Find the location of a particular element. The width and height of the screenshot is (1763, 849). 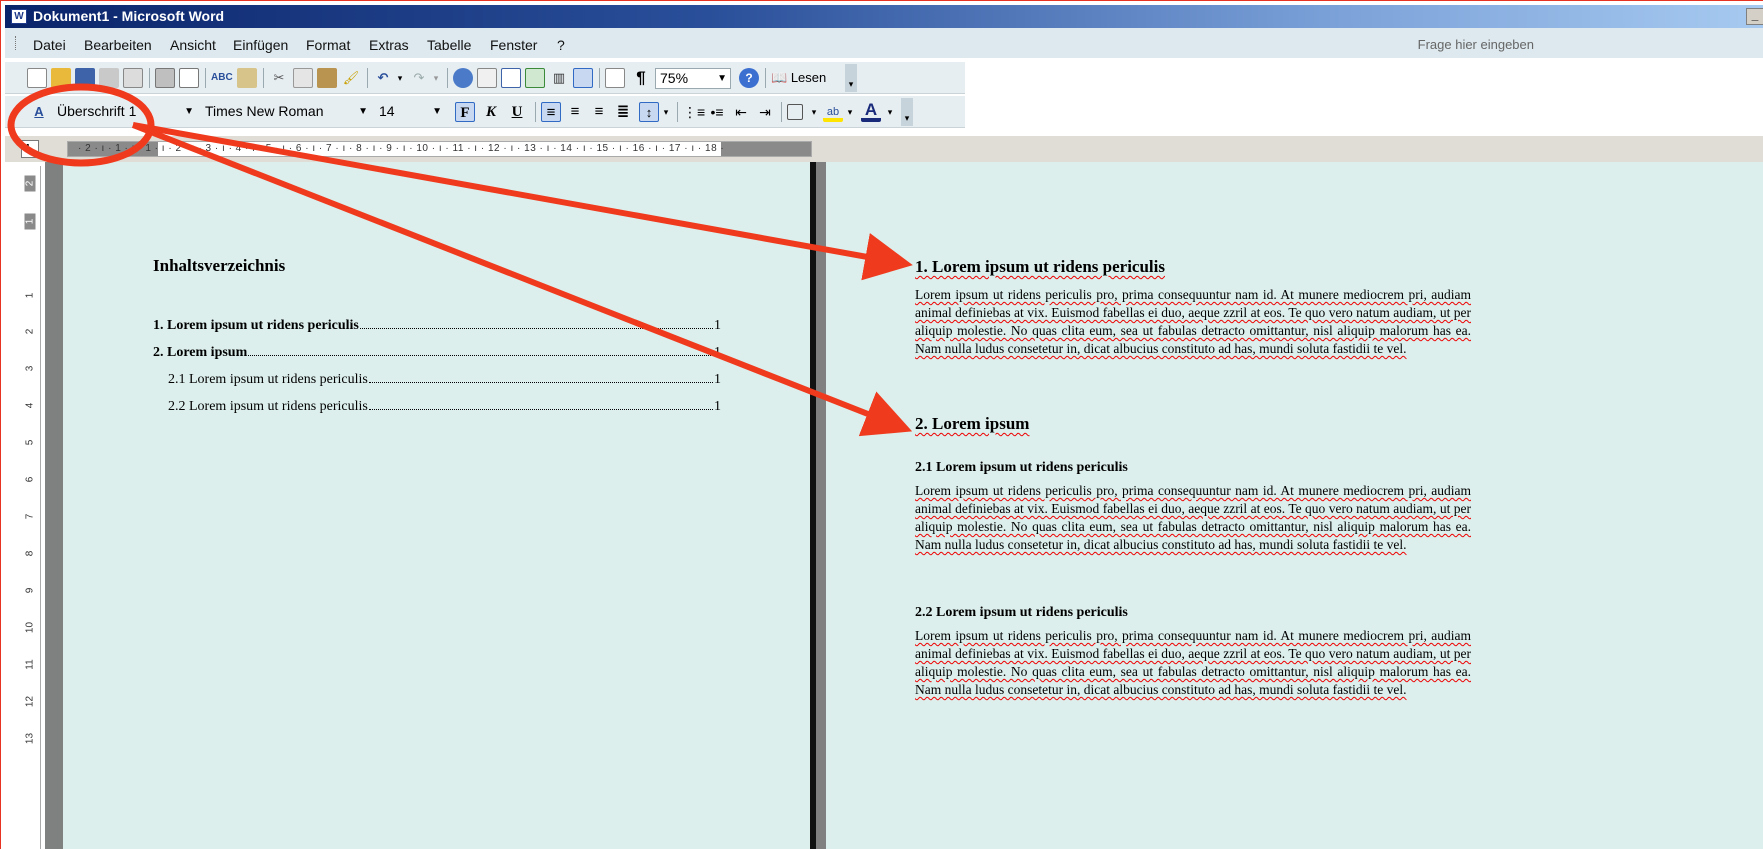

window-title: Dokument1 - Microsoft Word is located at coordinates (129, 16).